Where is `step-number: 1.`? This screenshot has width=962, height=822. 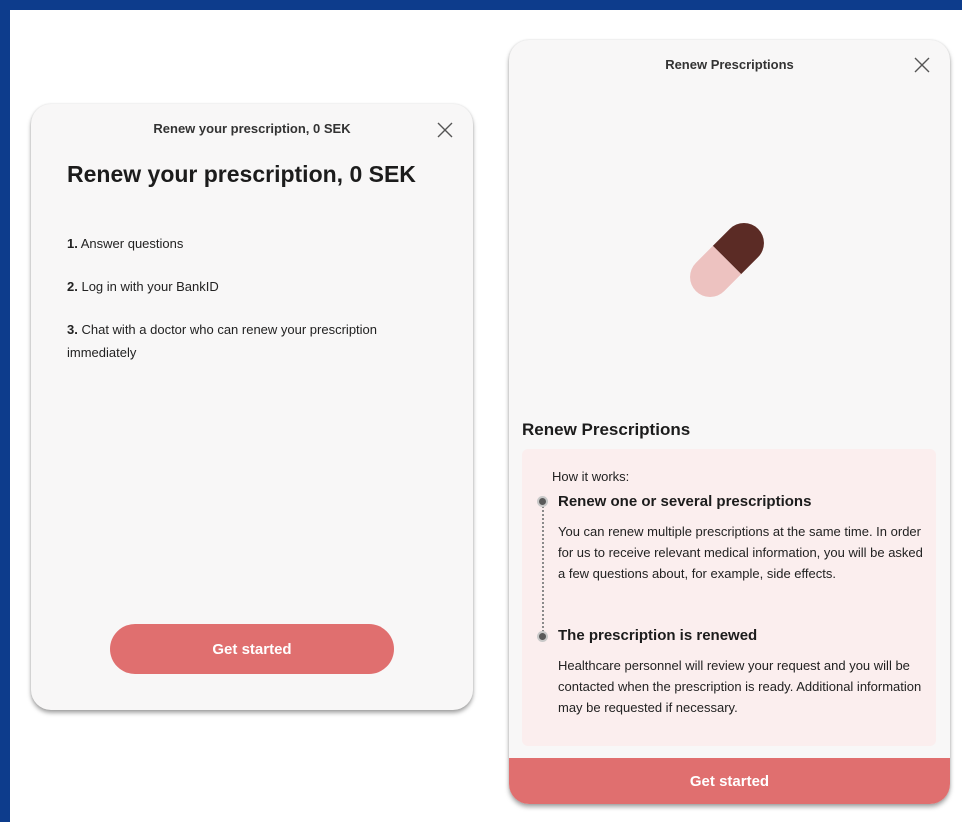 step-number: 1. is located at coordinates (72, 243).